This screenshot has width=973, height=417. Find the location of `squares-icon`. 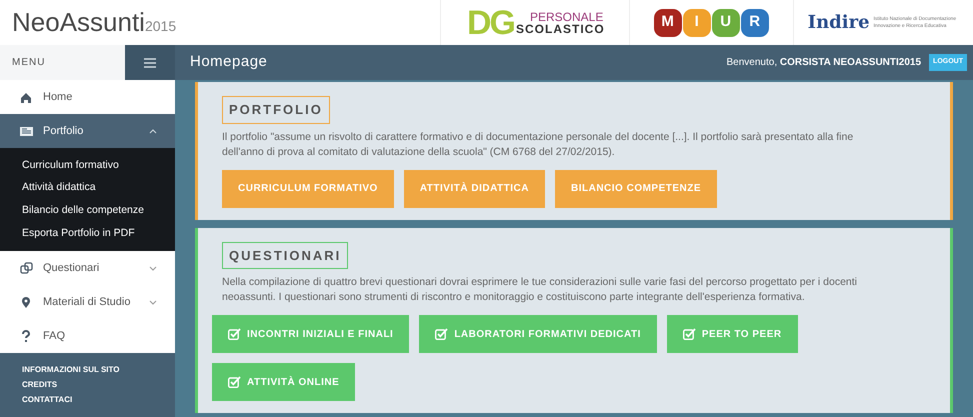

squares-icon is located at coordinates (26, 268).